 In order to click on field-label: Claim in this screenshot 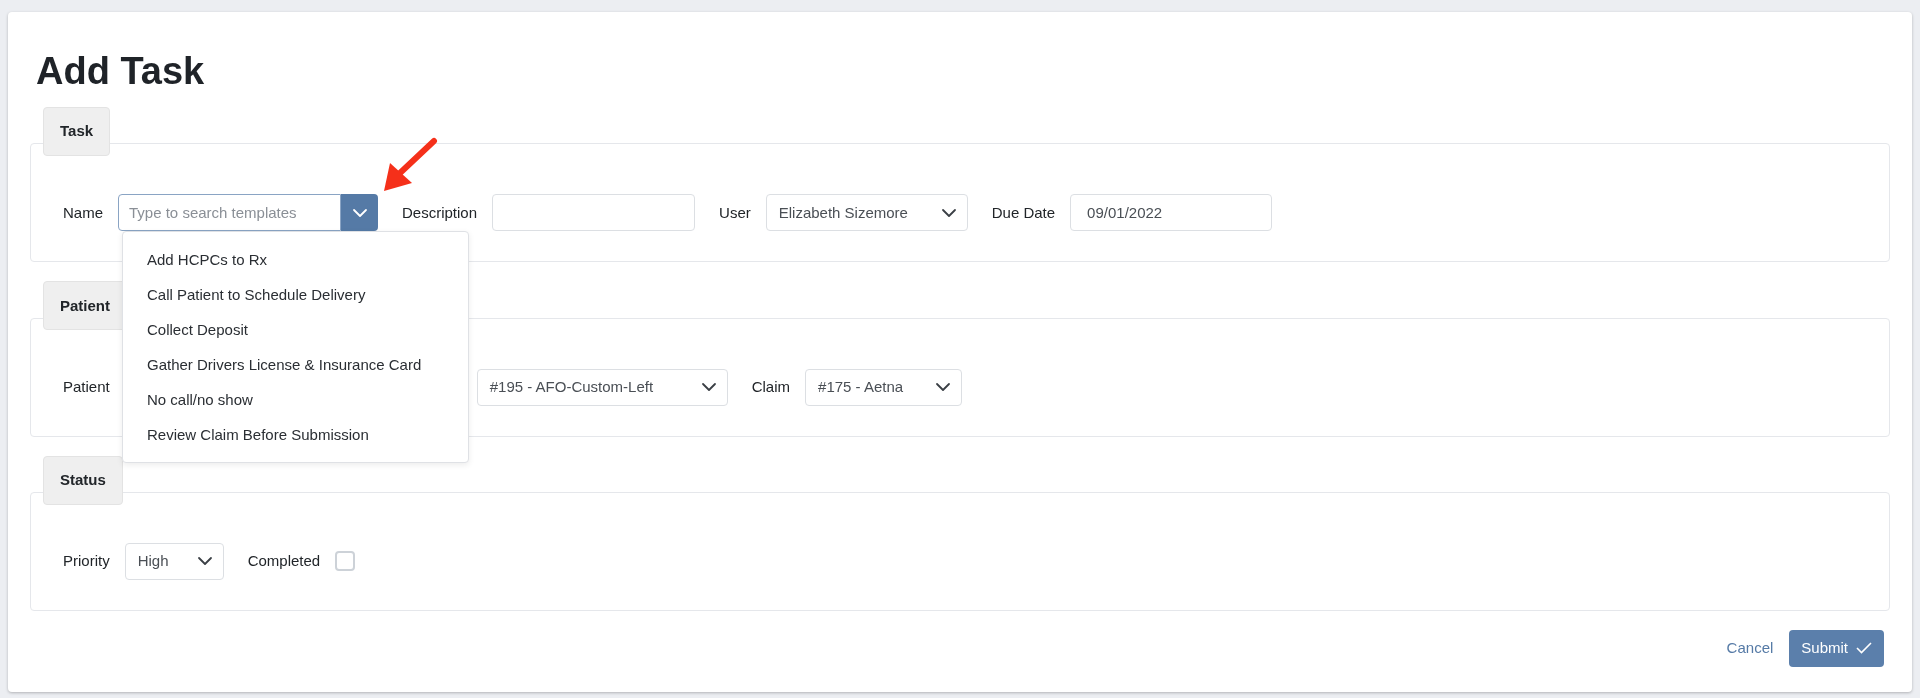, I will do `click(771, 386)`.